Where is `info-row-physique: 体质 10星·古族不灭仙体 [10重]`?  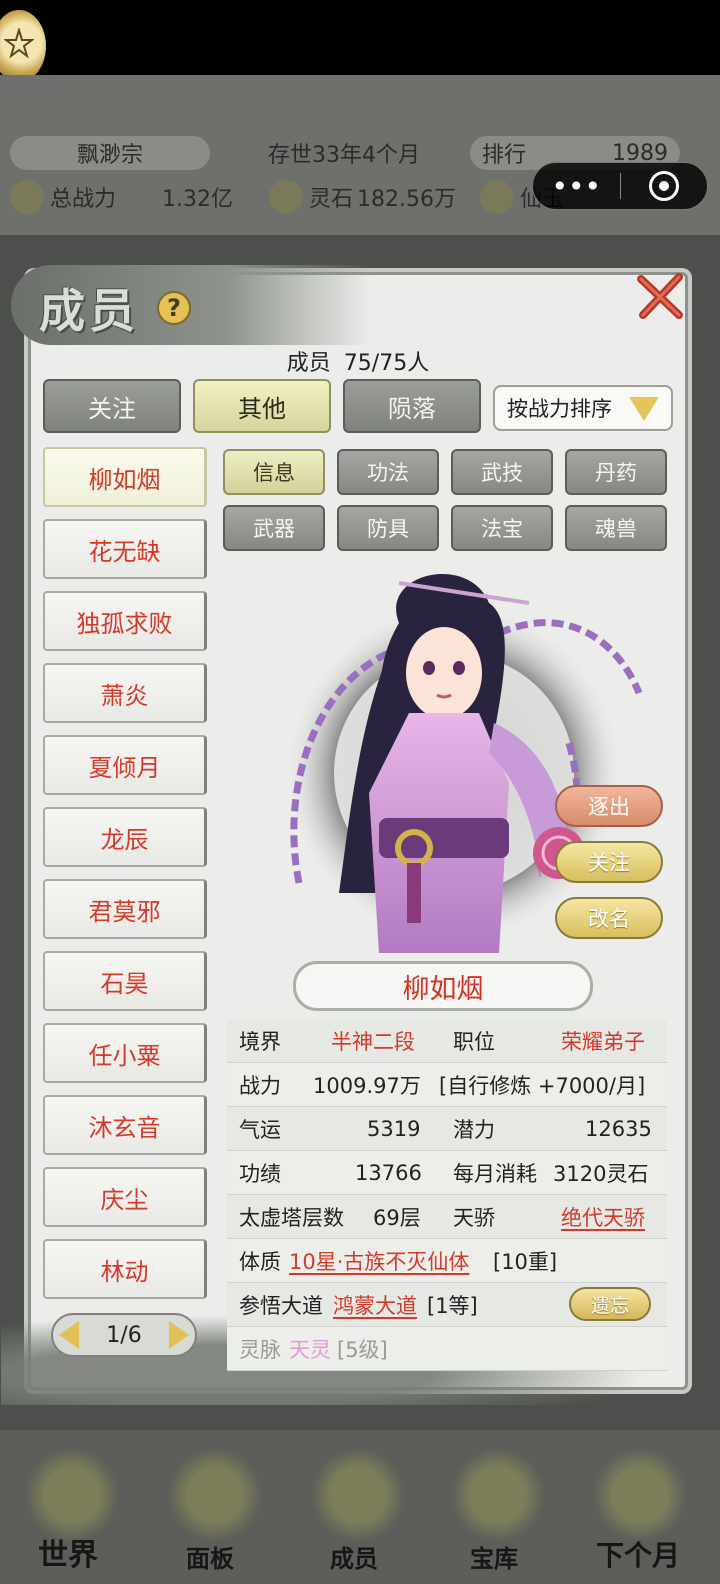
info-row-physique: 体质 10星·古族不灭仙体 [10重] is located at coordinates (447, 1261).